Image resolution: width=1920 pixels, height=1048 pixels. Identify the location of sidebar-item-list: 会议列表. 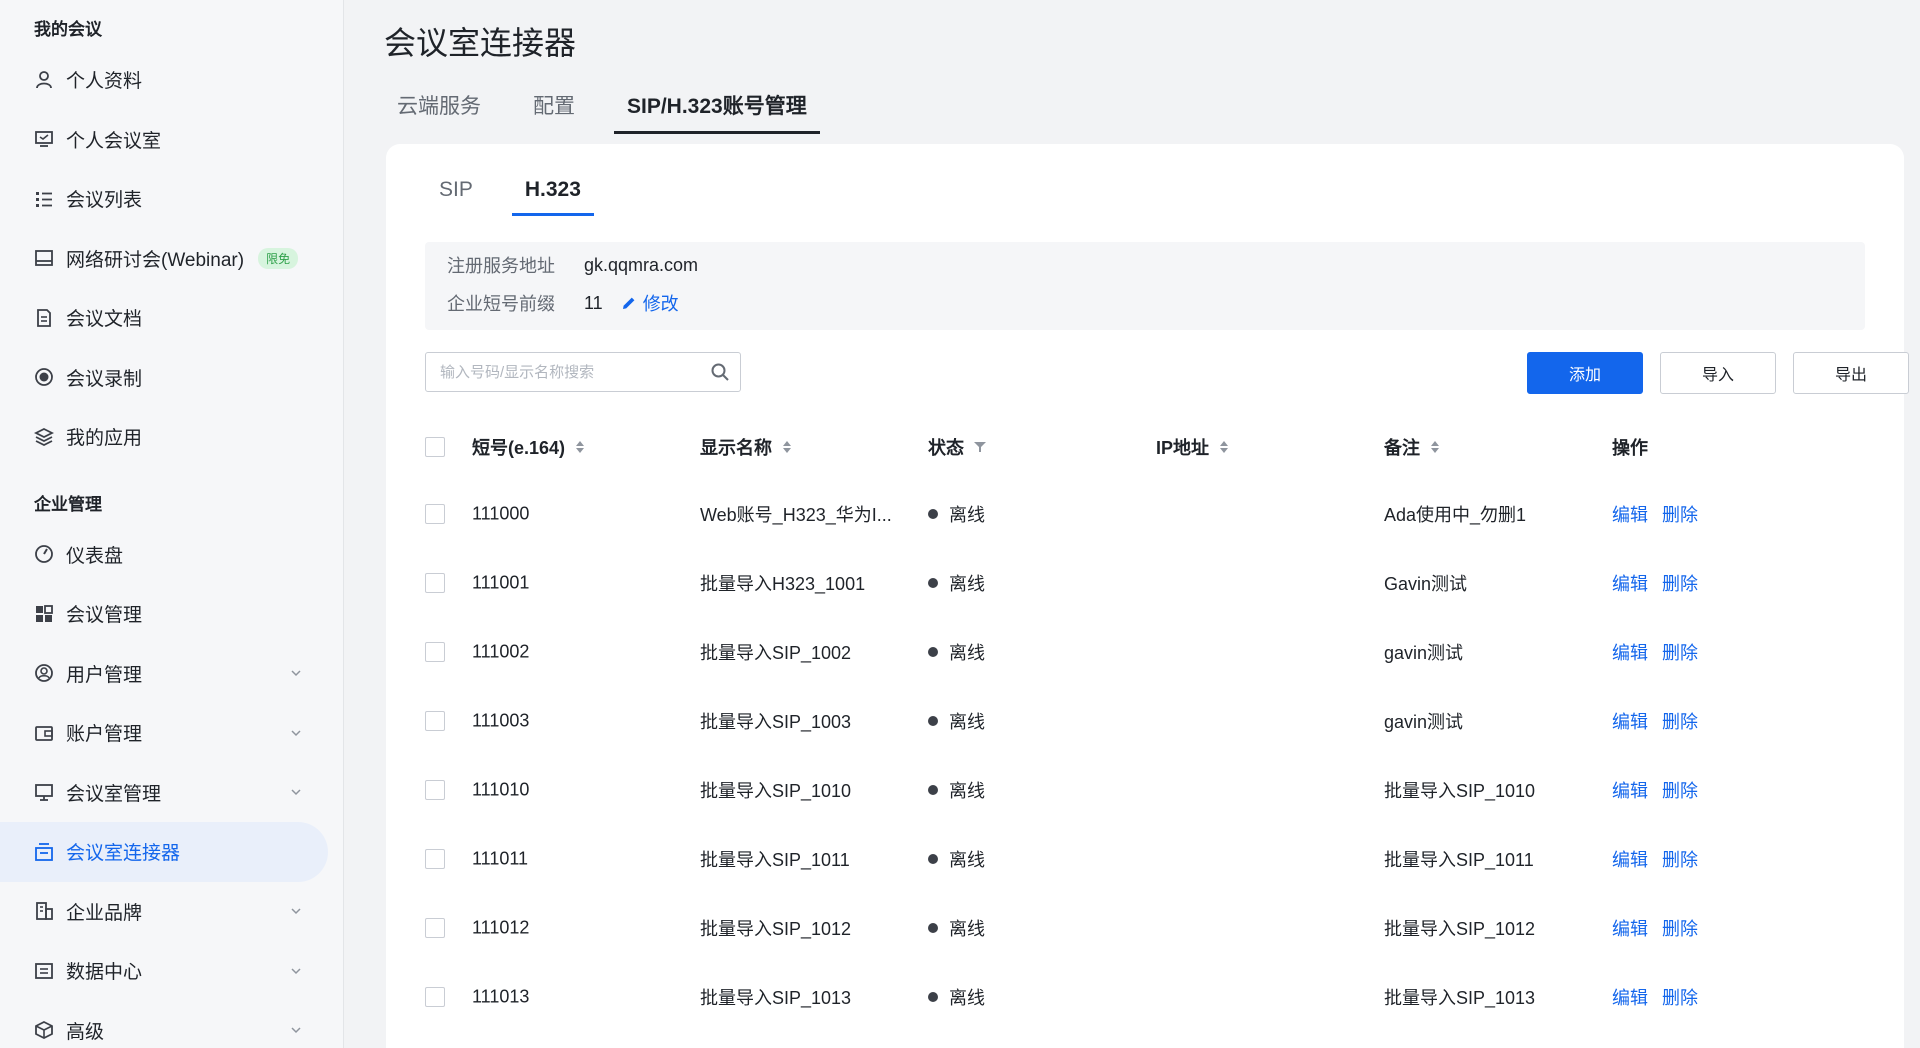
(171, 199).